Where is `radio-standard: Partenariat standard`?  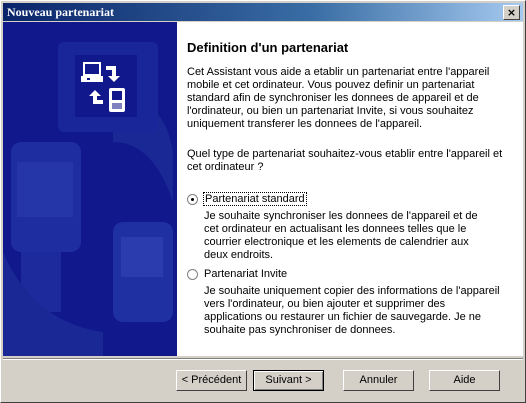
radio-standard: Partenariat standard is located at coordinates (247, 199).